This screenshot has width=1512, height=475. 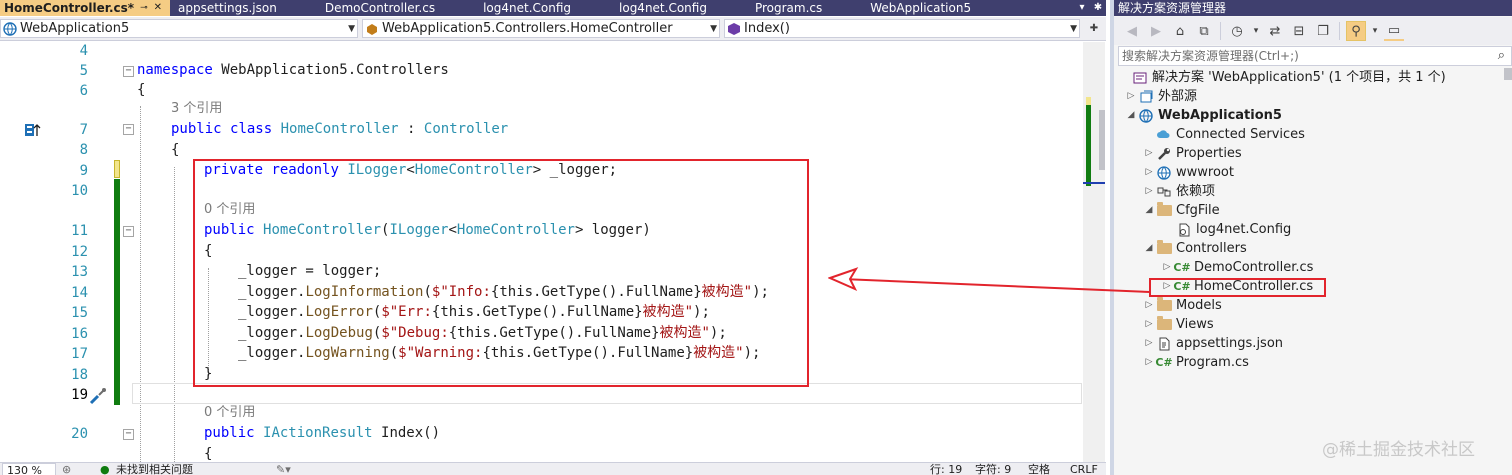 What do you see at coordinates (29, 469) in the screenshot?
I see `zoom-dropdown: 130 %` at bounding box center [29, 469].